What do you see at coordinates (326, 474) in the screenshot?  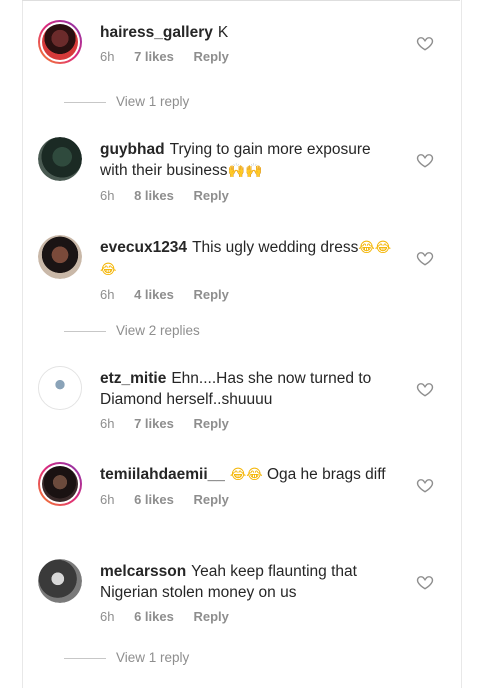 I see `comment-text: Oga he brags diff` at bounding box center [326, 474].